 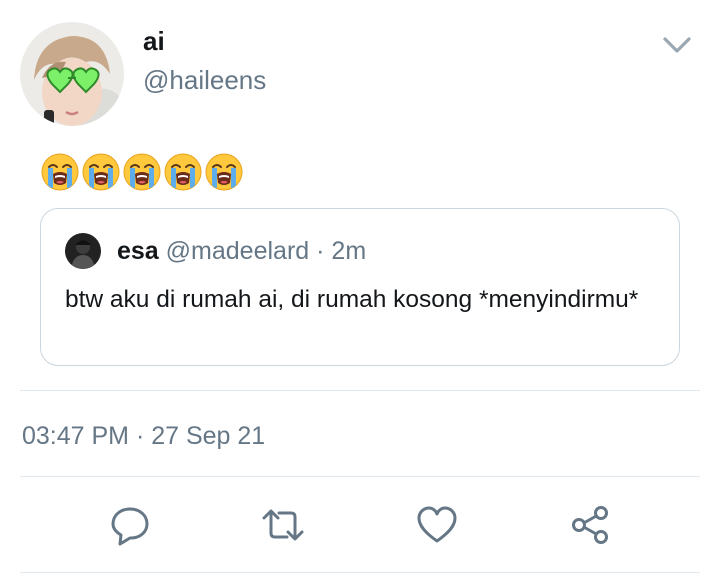 What do you see at coordinates (83, 251) in the screenshot?
I see `quoted-author-avatar` at bounding box center [83, 251].